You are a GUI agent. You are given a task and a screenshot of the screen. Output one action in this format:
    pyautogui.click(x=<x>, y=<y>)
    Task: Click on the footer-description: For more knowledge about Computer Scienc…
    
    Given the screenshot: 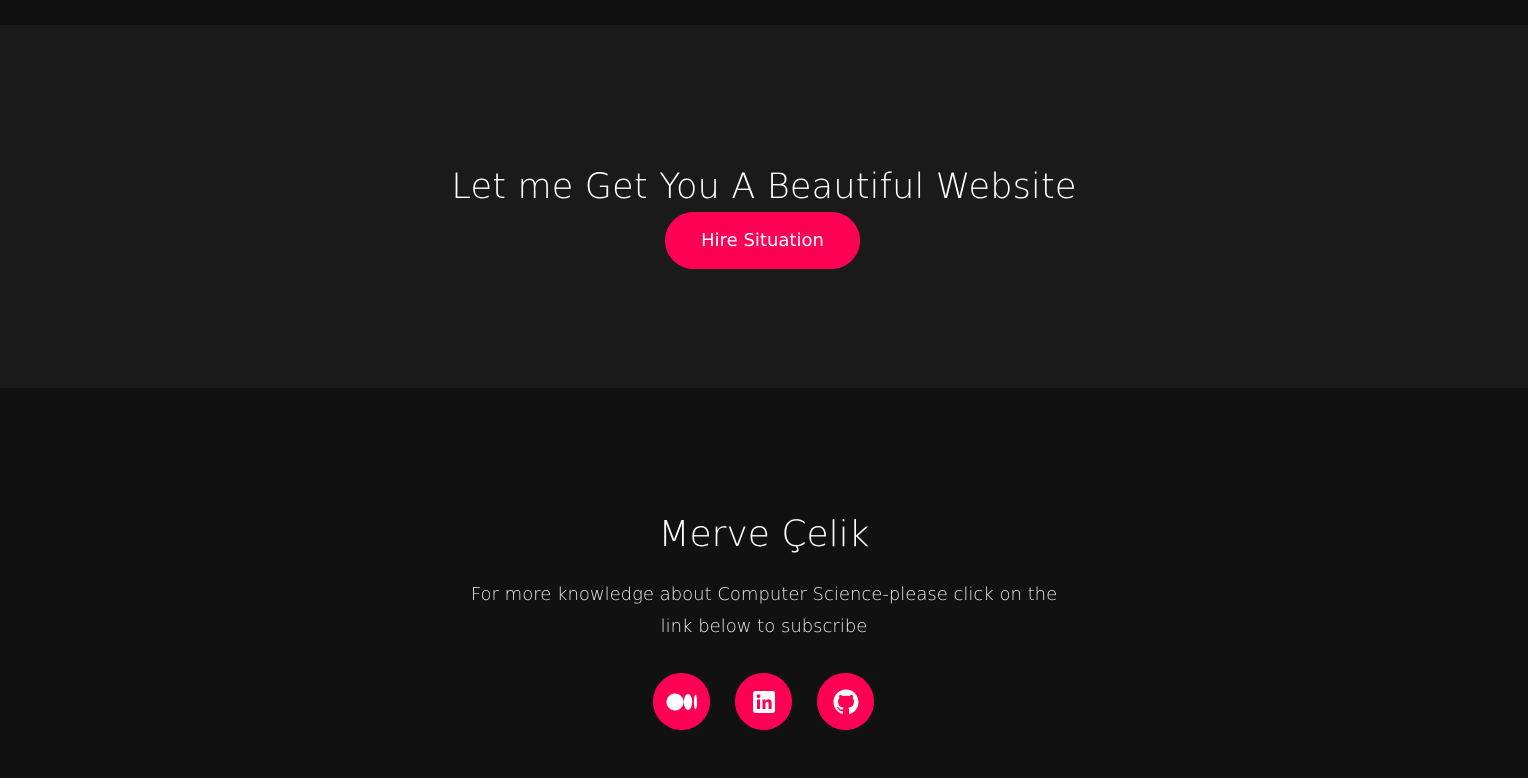 What is the action you would take?
    pyautogui.click(x=764, y=610)
    